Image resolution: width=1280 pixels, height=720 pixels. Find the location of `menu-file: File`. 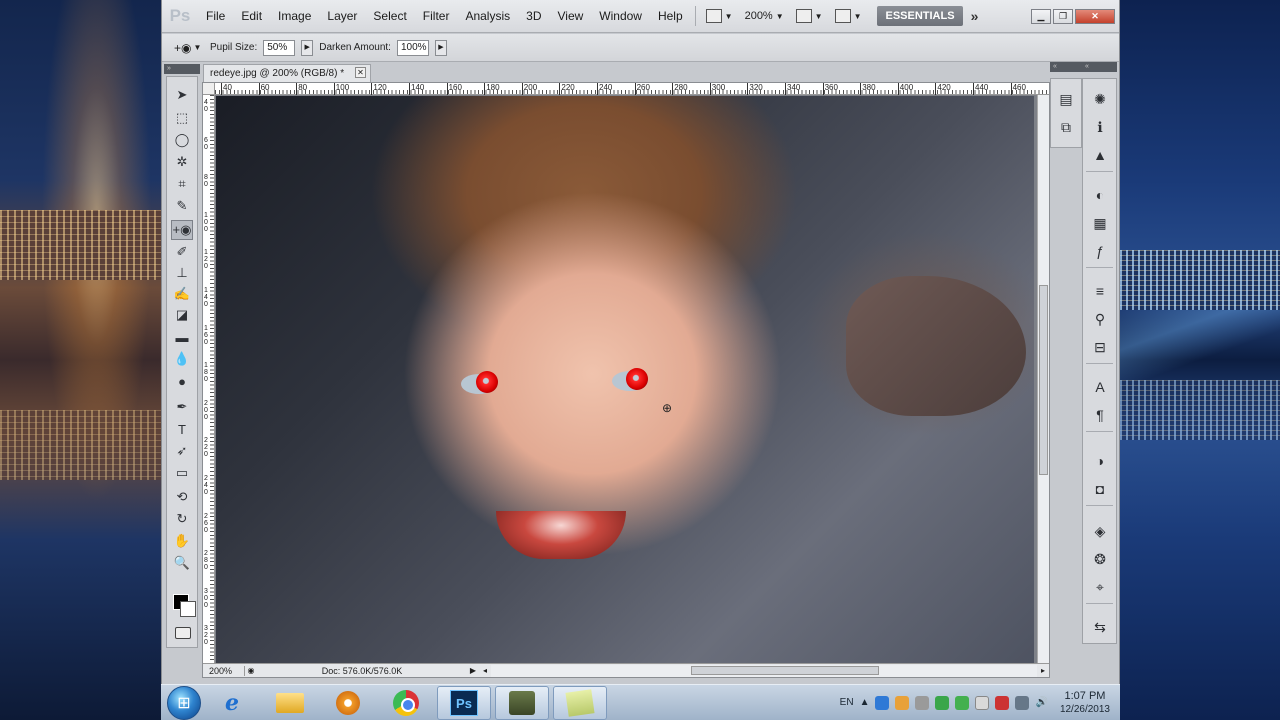

menu-file: File is located at coordinates (215, 16).